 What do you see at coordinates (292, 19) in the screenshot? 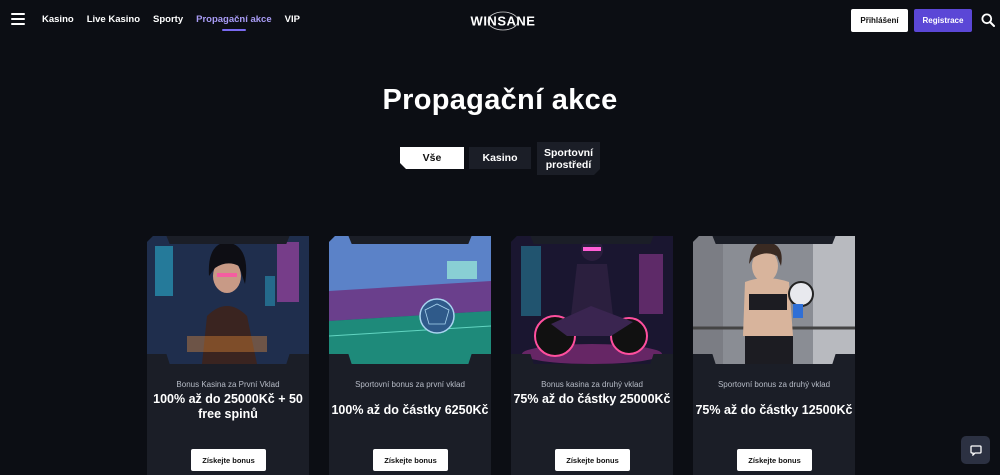
I see `nav-vip: VIP` at bounding box center [292, 19].